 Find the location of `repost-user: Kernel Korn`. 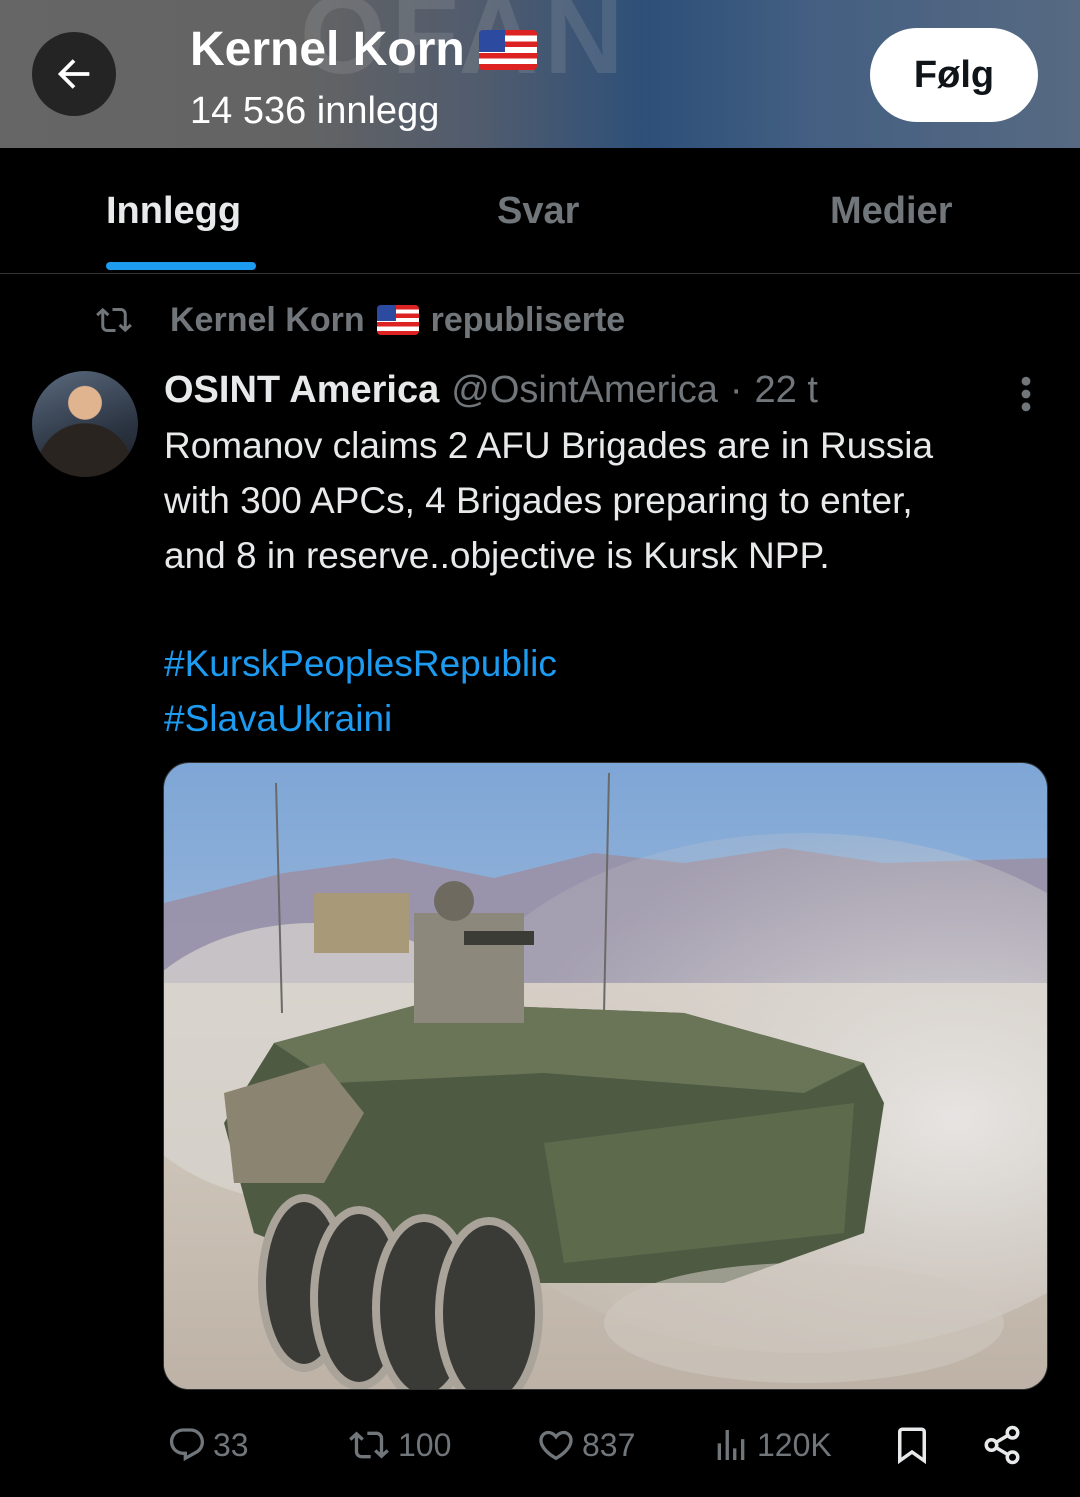

repost-user: Kernel Korn is located at coordinates (267, 319).